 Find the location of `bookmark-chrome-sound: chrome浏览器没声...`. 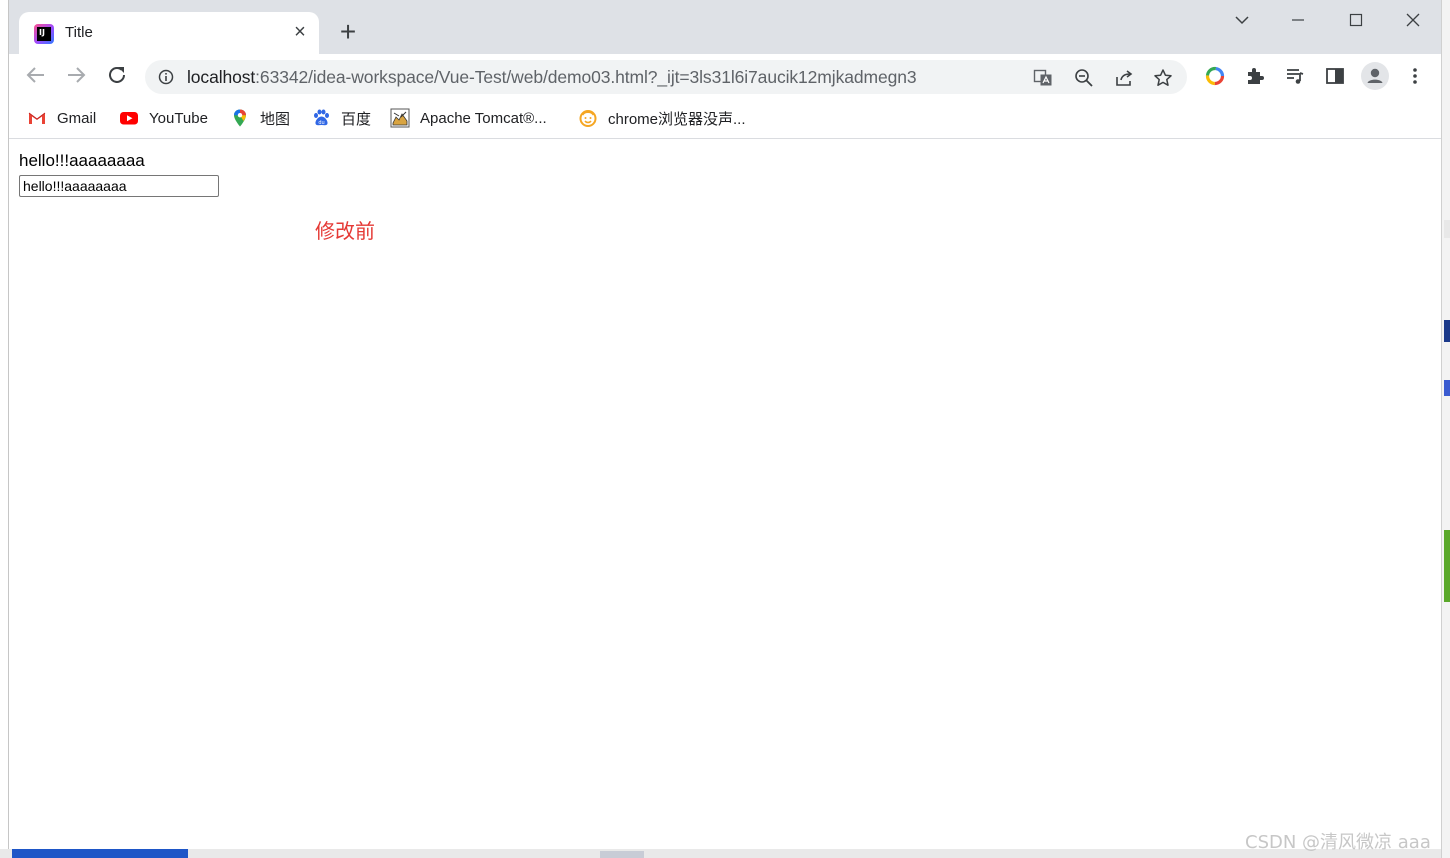

bookmark-chrome-sound: chrome浏览器没声... is located at coordinates (662, 118).